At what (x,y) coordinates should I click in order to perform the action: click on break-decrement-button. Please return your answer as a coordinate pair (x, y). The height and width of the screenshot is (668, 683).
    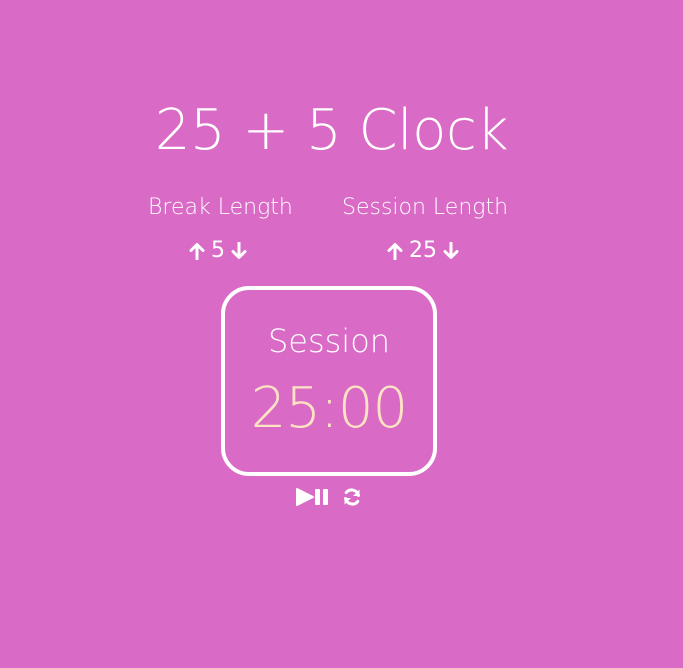
    Looking at the image, I should click on (239, 251).